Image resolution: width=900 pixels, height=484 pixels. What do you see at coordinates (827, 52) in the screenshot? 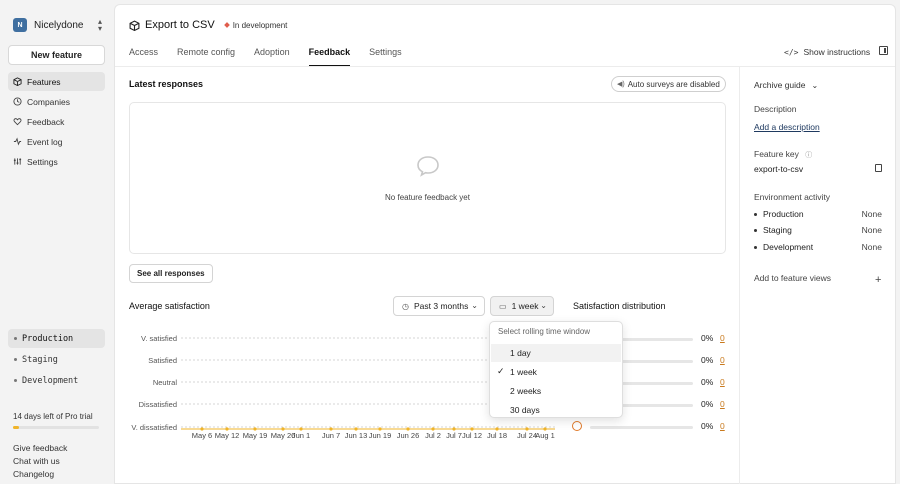
I see `show-instructions-button: </> Show instructions` at bounding box center [827, 52].